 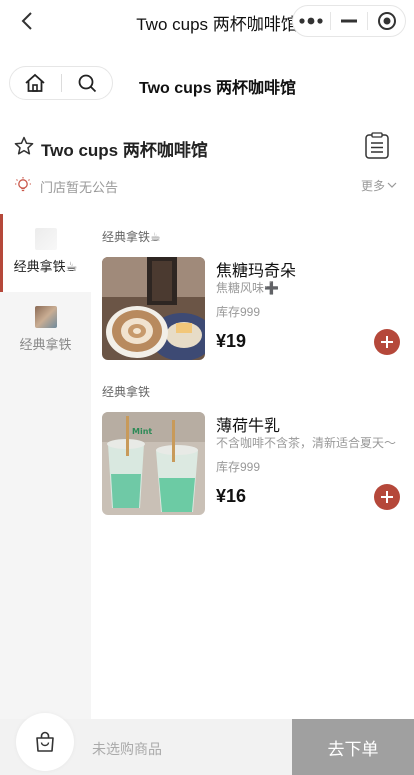 What do you see at coordinates (45, 253) in the screenshot?
I see `sidebar-item-classic-latte-active: 经典拿铁☕` at bounding box center [45, 253].